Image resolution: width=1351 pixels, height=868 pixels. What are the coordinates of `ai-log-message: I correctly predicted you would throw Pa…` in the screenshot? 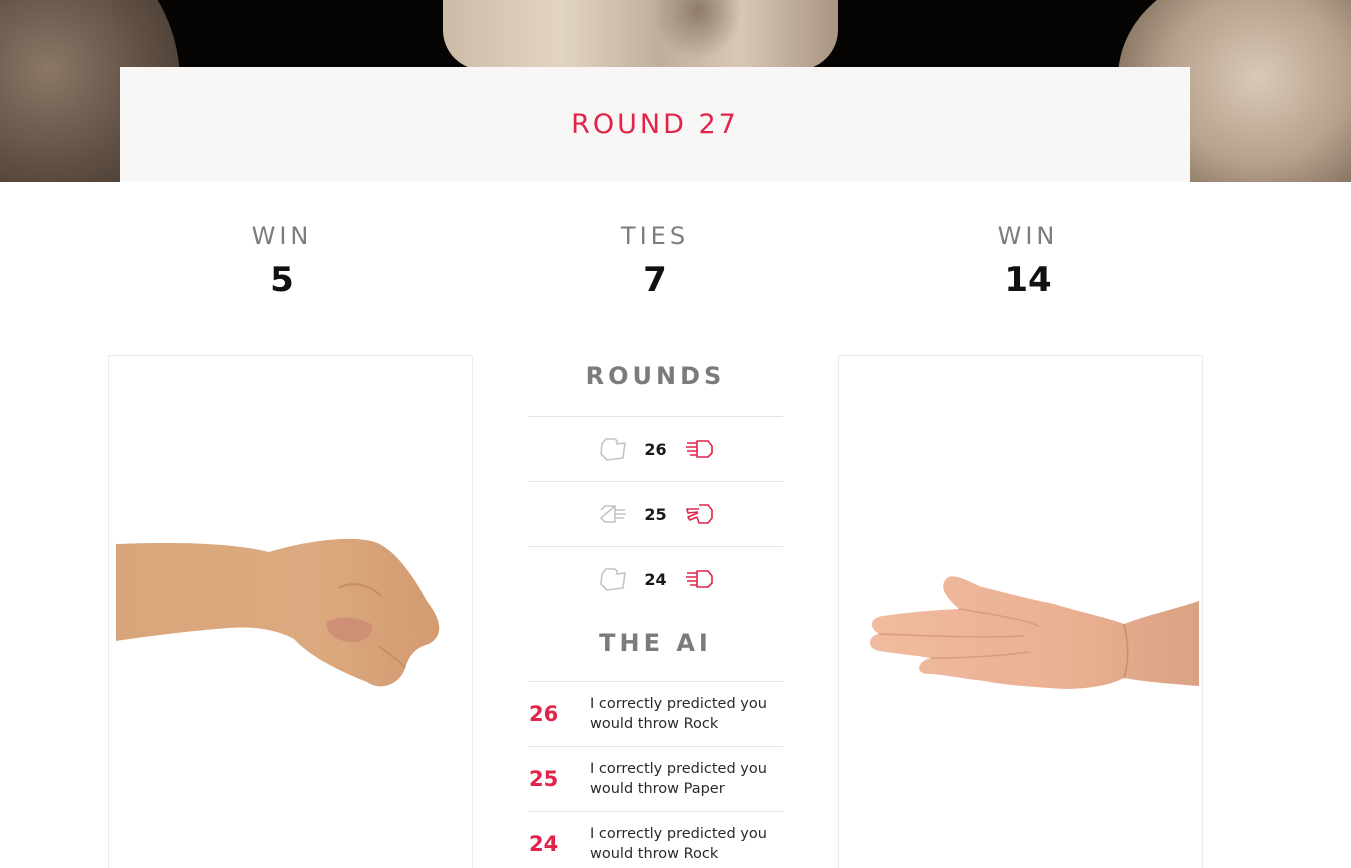 It's located at (678, 779).